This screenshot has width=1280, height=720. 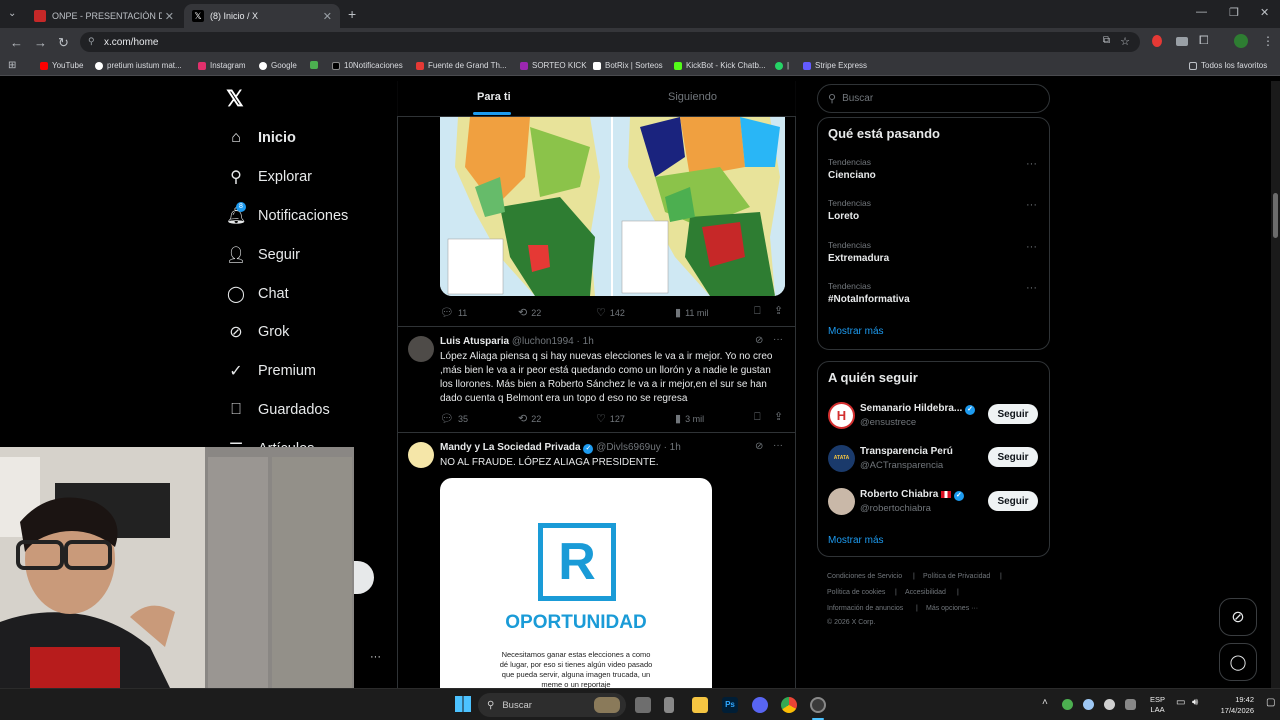 I want to click on bookmark-botrix: BotRix | Sorteos, so click(x=628, y=65).